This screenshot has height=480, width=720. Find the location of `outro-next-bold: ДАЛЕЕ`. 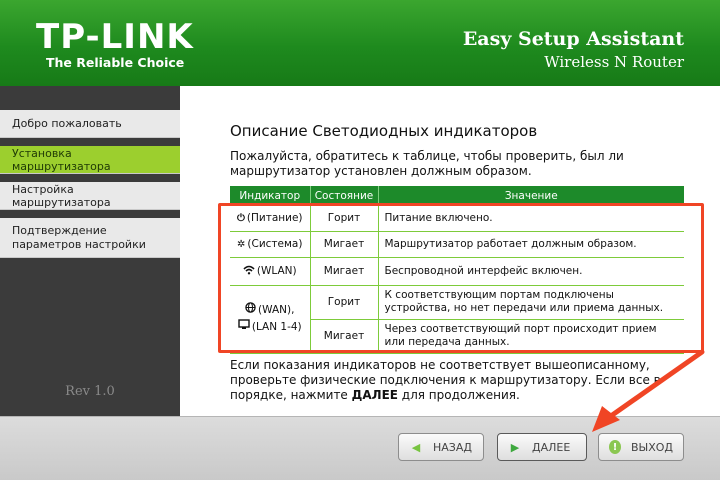

outro-next-bold: ДАЛЕЕ is located at coordinates (374, 395).